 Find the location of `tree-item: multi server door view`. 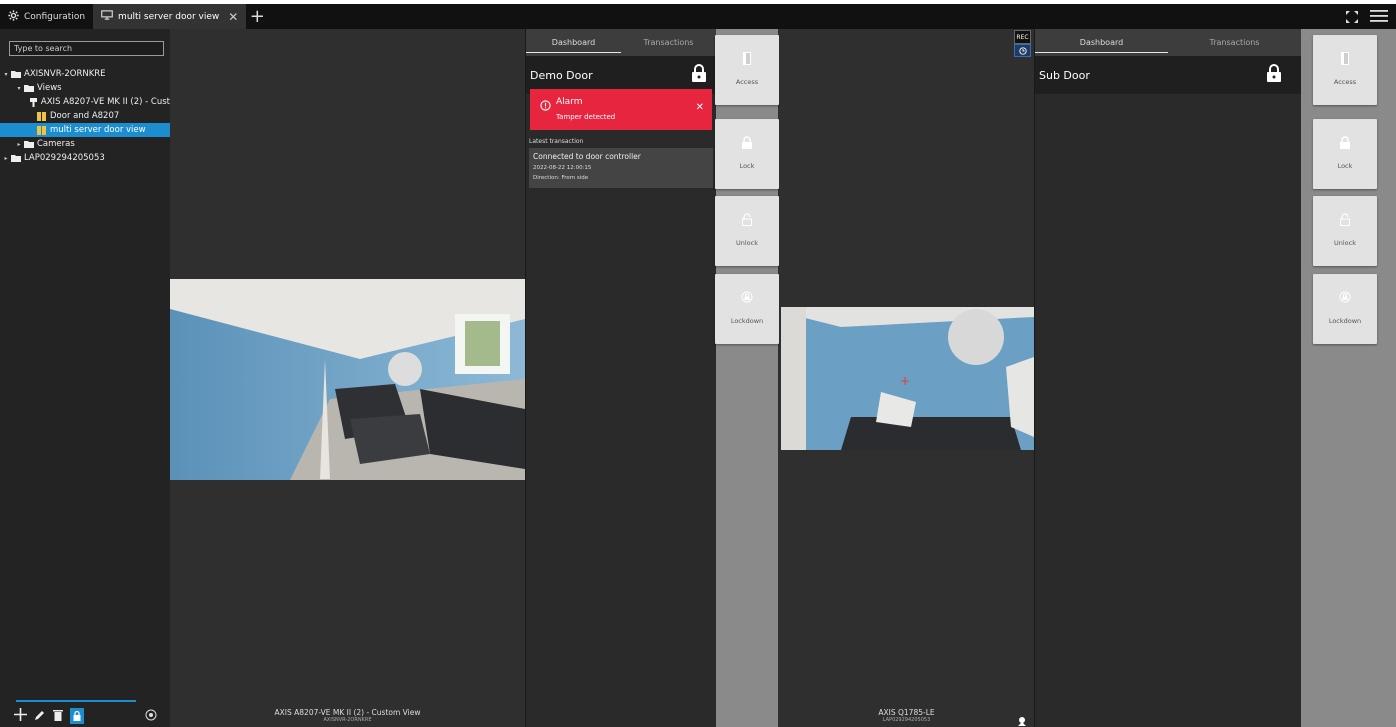

tree-item: multi server door view is located at coordinates (85, 130).